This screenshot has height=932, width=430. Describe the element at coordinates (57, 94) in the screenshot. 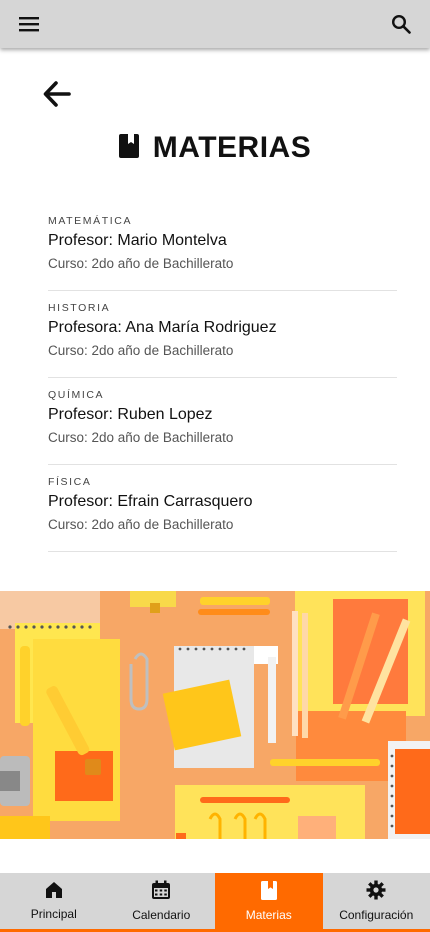

I see `back-arrow-icon` at that location.